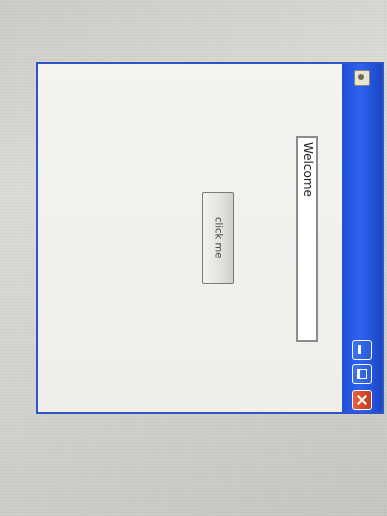 The width and height of the screenshot is (387, 516). What do you see at coordinates (362, 374) in the screenshot?
I see `maximize-button` at bounding box center [362, 374].